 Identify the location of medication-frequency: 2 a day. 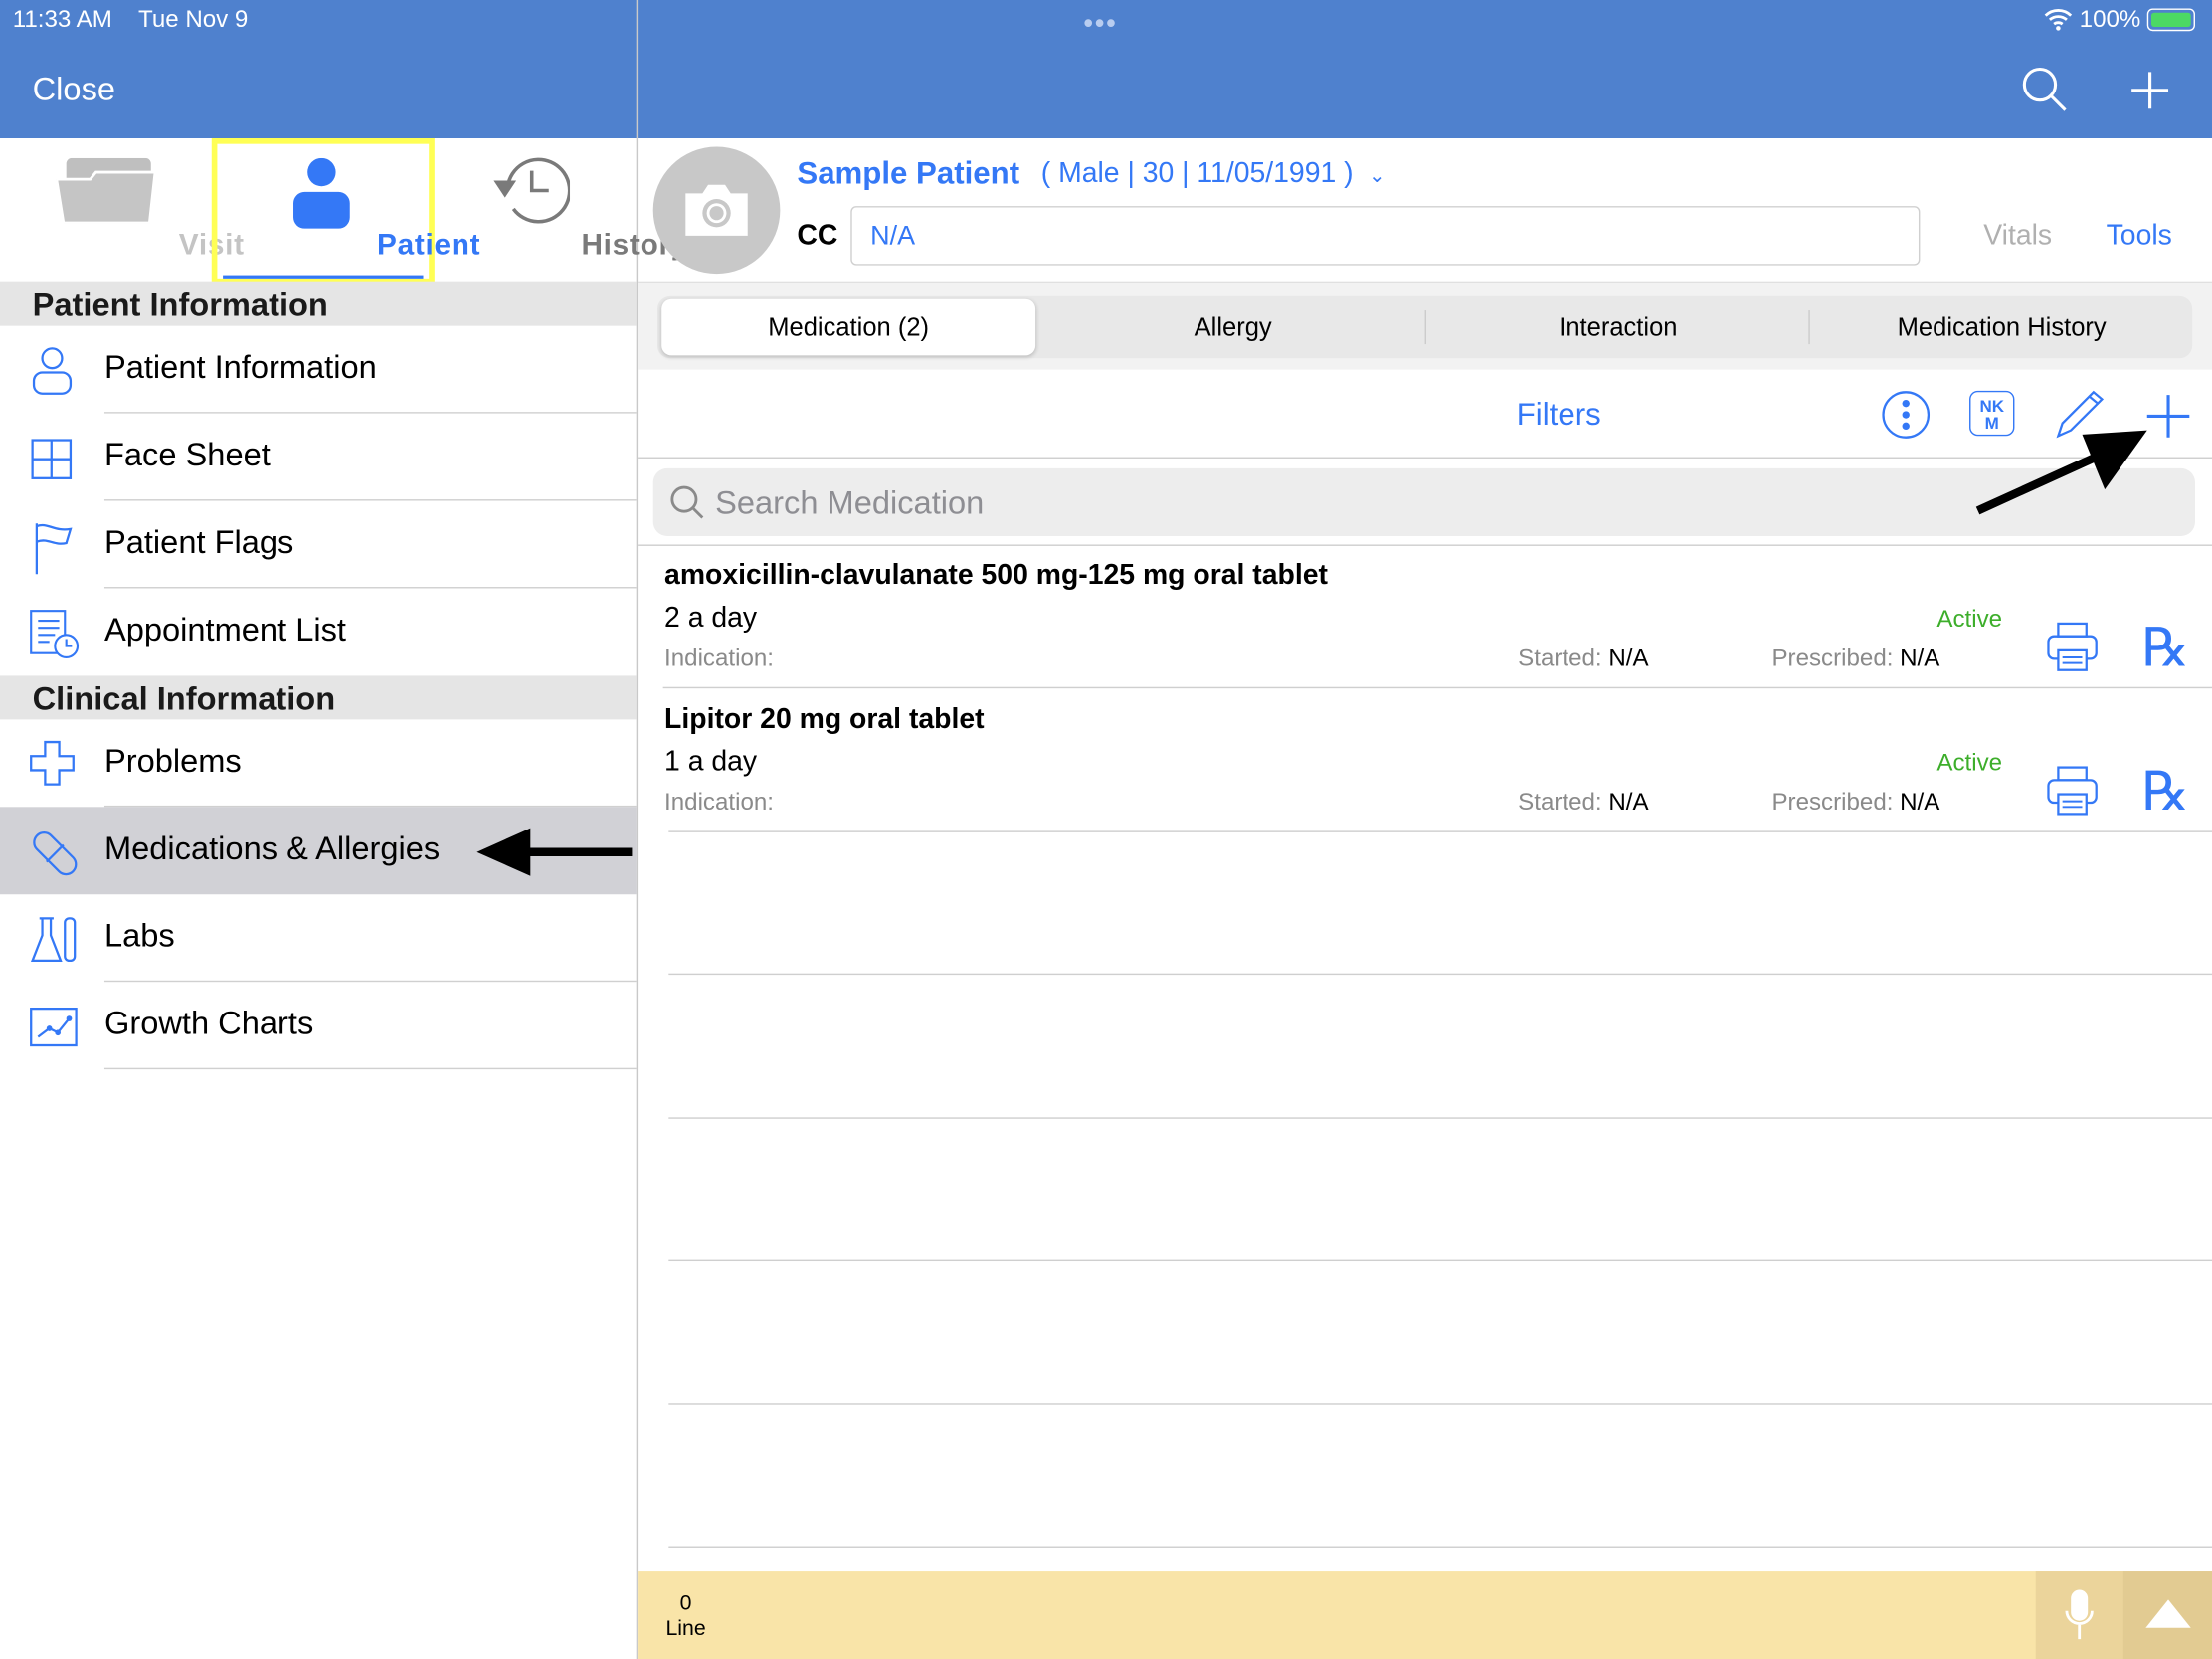
(711, 618).